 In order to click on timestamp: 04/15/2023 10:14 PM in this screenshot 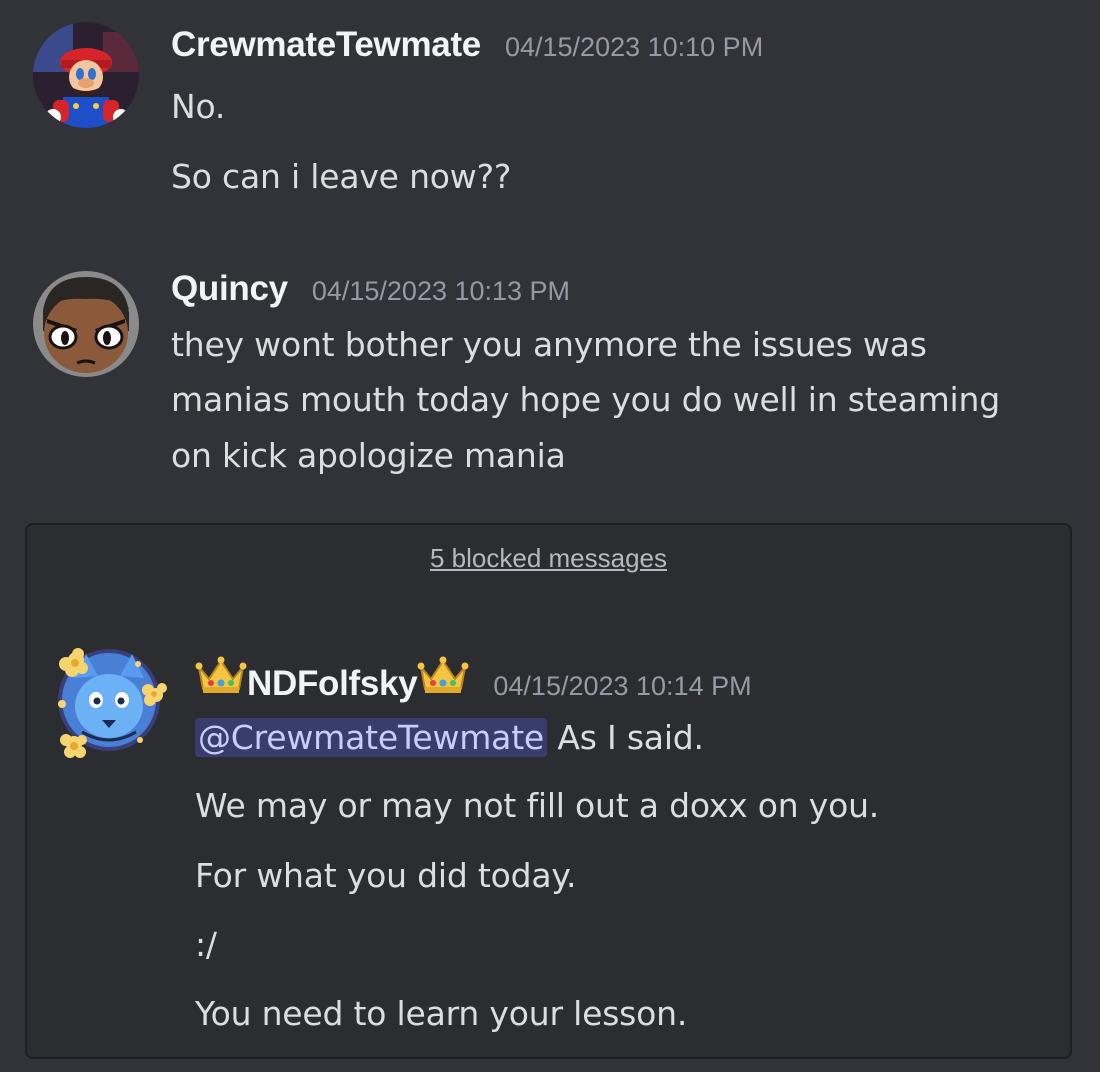, I will do `click(622, 686)`.